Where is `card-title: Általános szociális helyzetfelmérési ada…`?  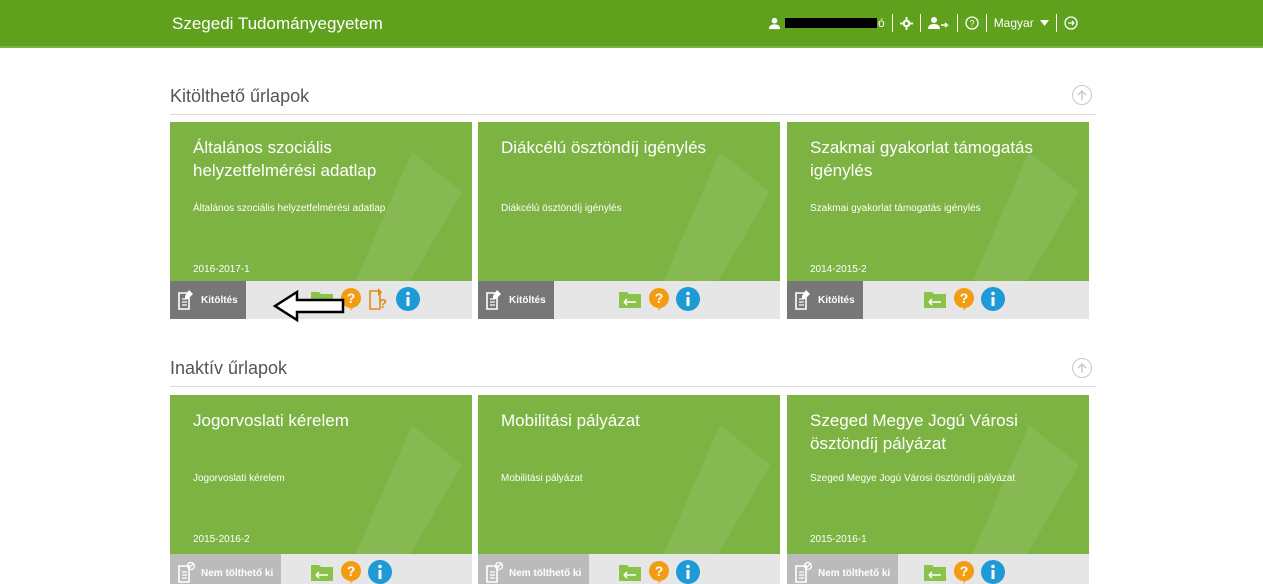 card-title: Általános szociális helyzetfelmérési ada… is located at coordinates (285, 159).